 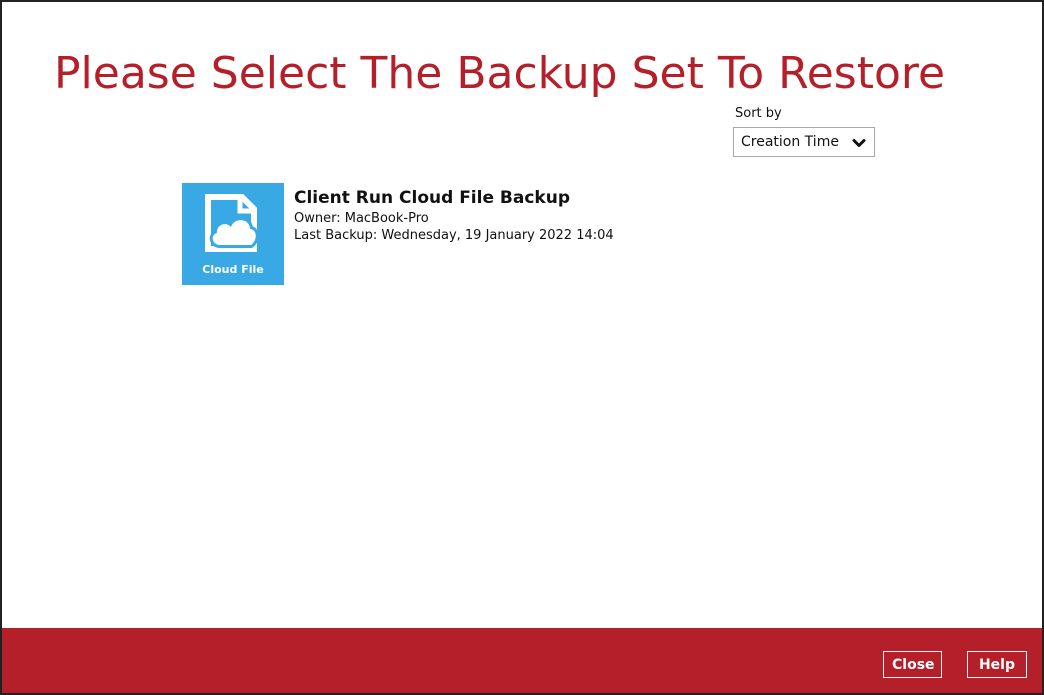 I want to click on cloud-file-icon, so click(x=232, y=223).